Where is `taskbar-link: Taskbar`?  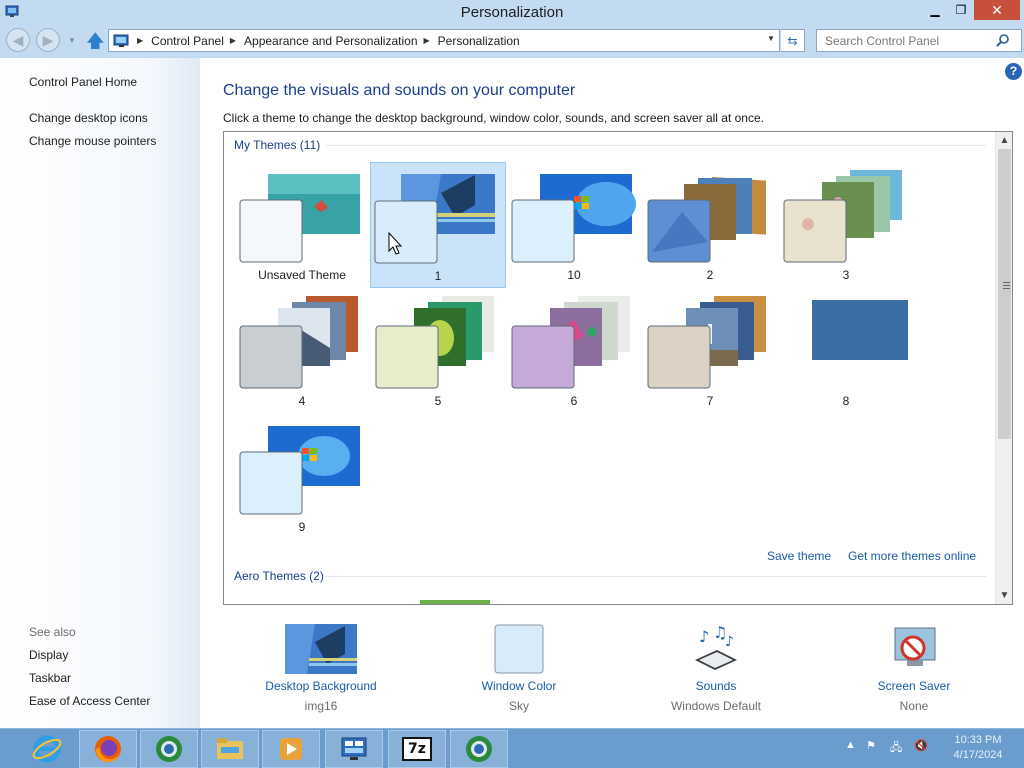 taskbar-link: Taskbar is located at coordinates (50, 678).